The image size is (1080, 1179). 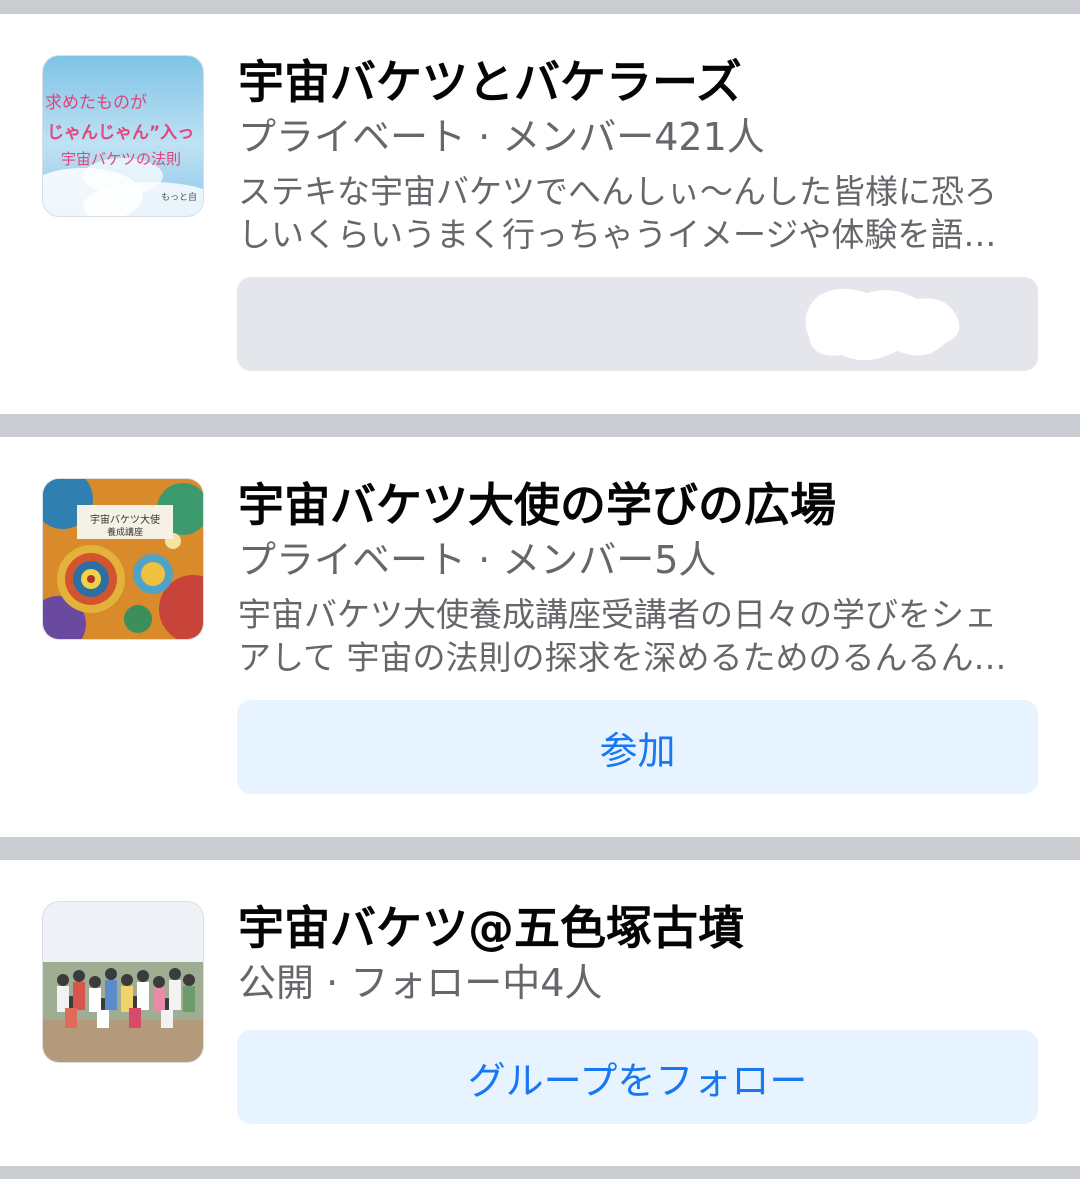 What do you see at coordinates (121, 159) in the screenshot?
I see `svg-text: 宇宙バケツの法則` at bounding box center [121, 159].